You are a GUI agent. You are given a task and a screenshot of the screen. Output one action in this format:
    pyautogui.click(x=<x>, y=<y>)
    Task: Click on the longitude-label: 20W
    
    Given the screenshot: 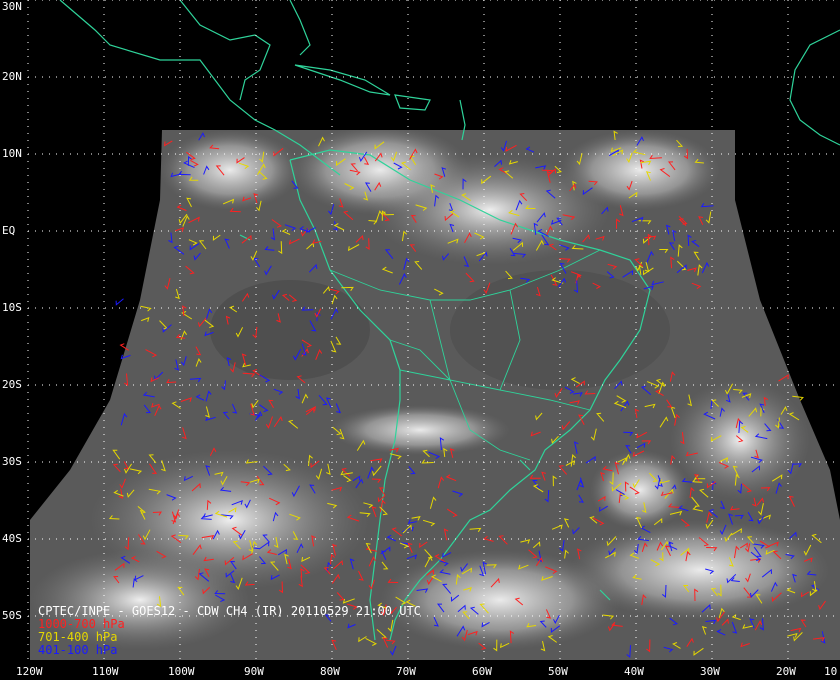 What is the action you would take?
    pyautogui.click(x=786, y=671)
    